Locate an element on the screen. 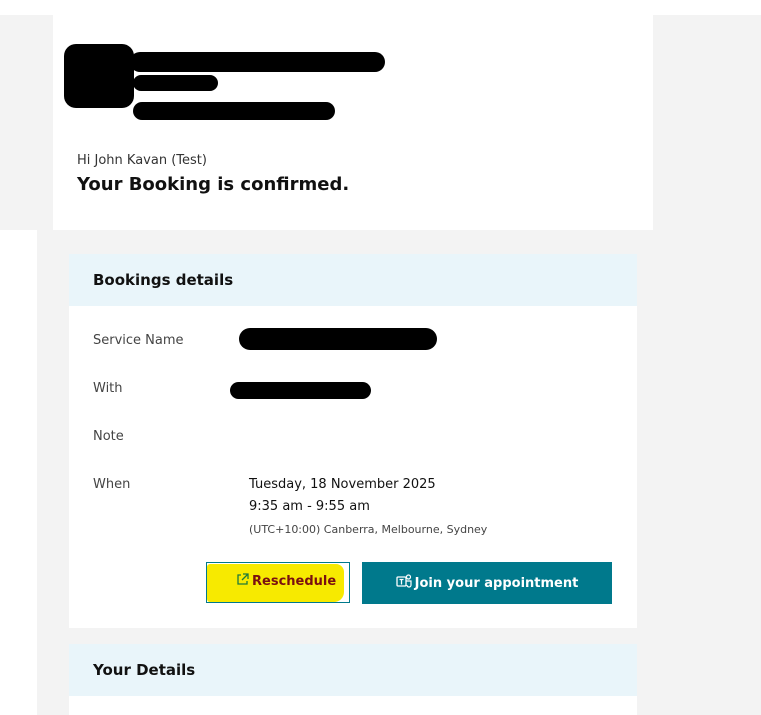  reschedule-label: Reschedule is located at coordinates (294, 581).